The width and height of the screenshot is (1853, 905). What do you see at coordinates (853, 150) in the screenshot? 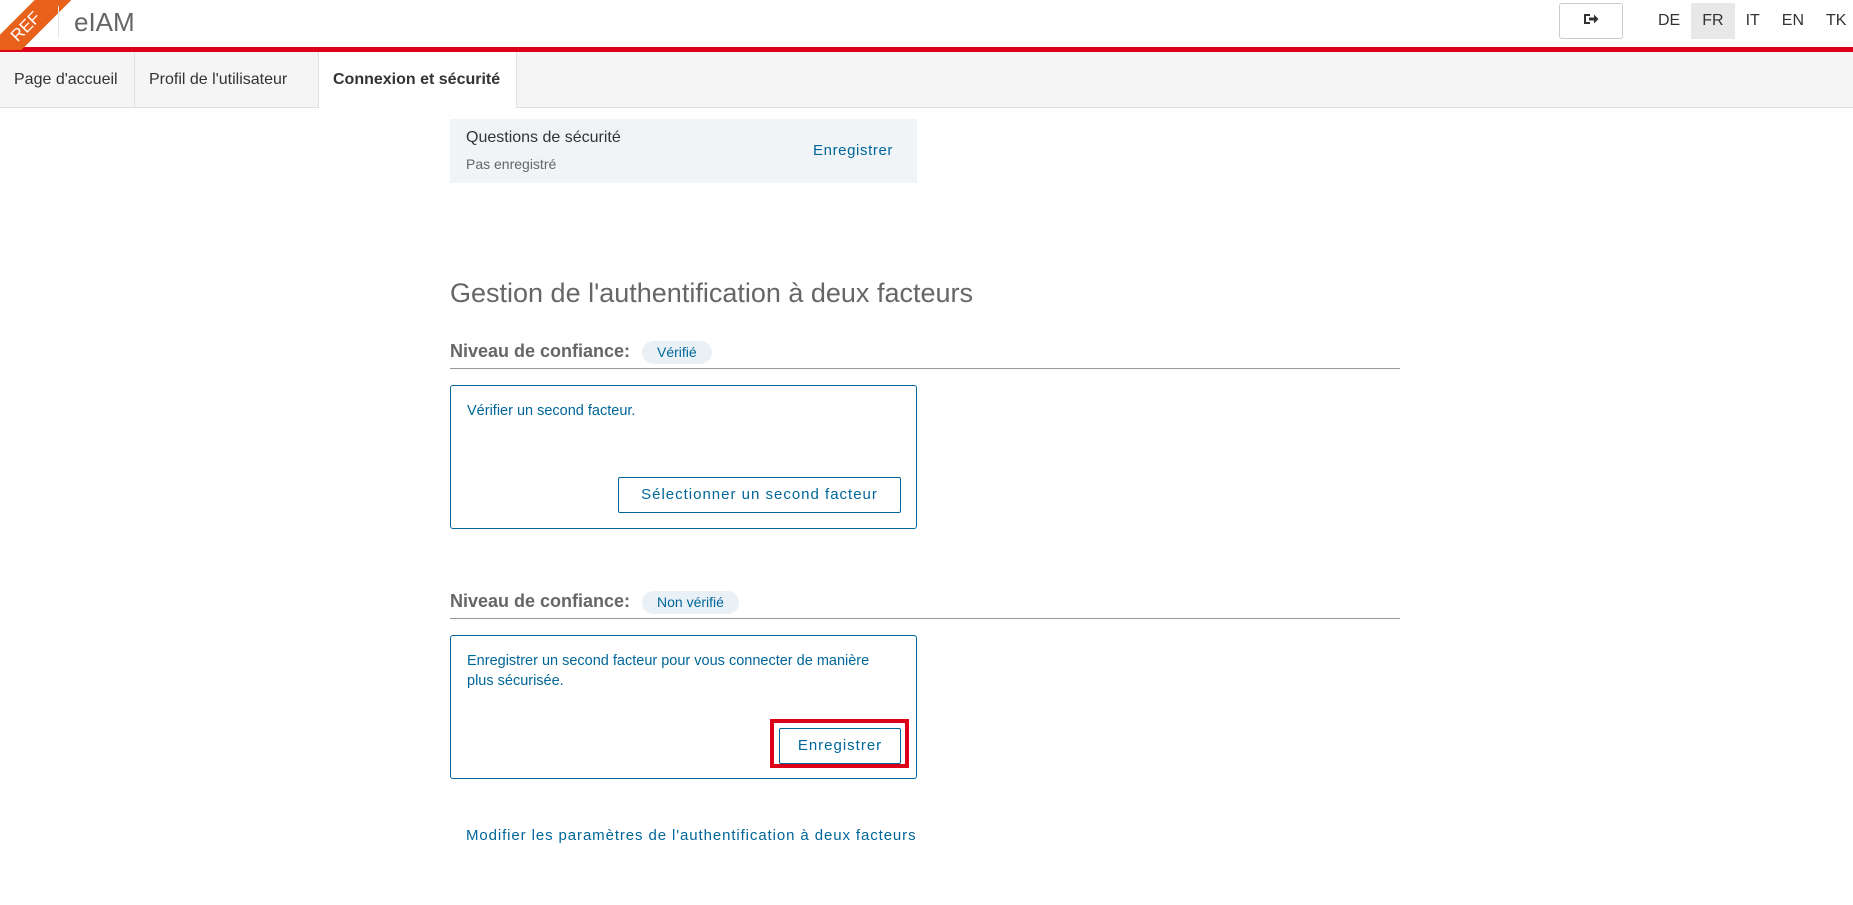
I see `security-questions-register-link: Enregistrer` at bounding box center [853, 150].